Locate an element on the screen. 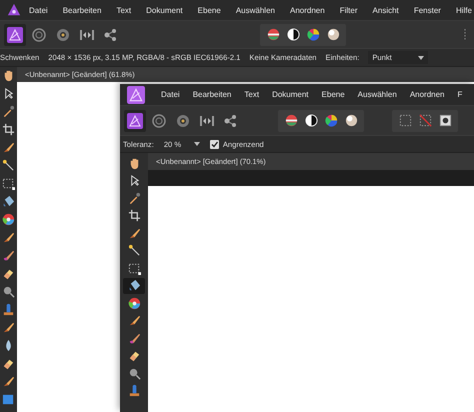 This screenshot has height=412, width=474. square-icon is located at coordinates (8, 399).